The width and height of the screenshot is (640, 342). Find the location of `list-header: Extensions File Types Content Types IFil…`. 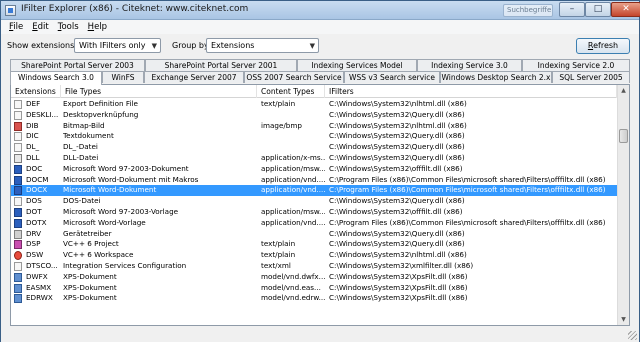

list-header: Extensions File Types Content Types IFil… is located at coordinates (314, 91).